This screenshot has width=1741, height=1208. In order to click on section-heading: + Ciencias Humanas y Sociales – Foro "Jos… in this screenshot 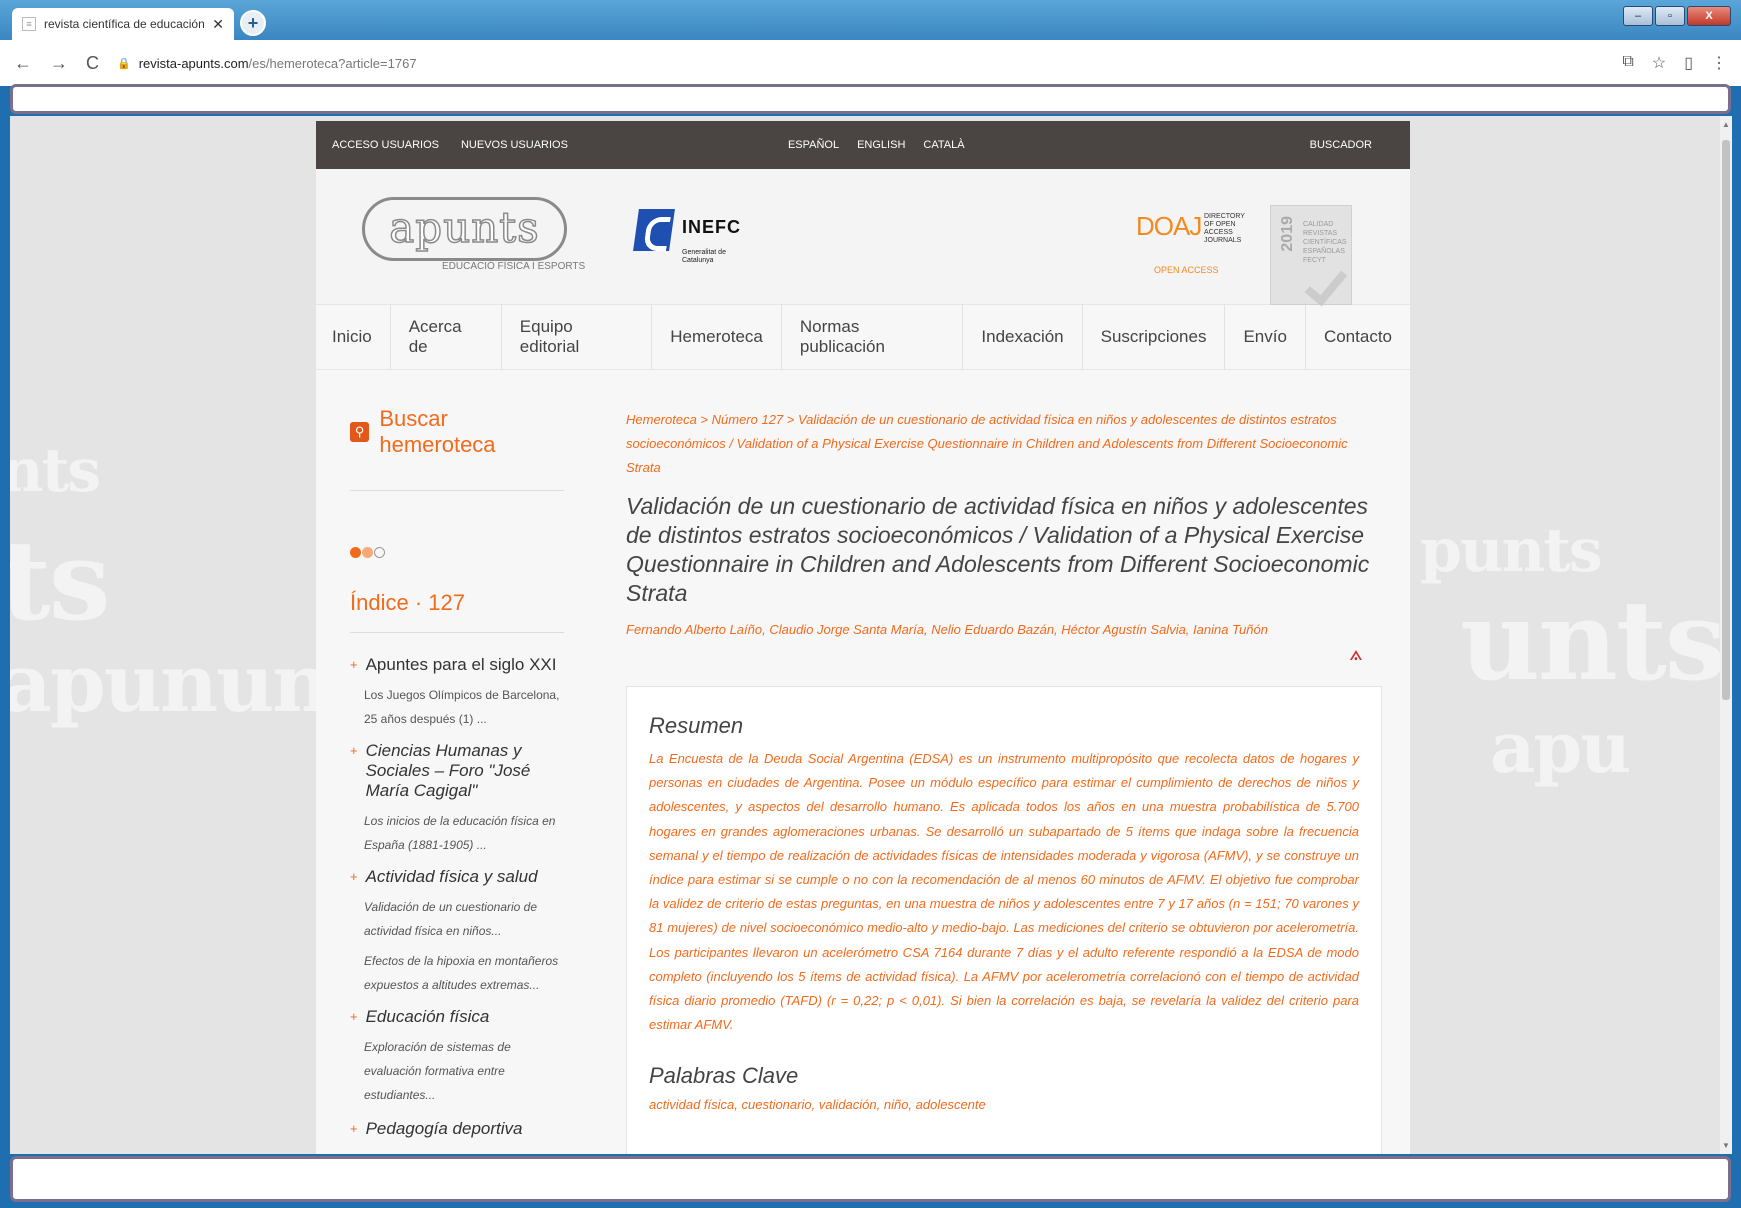, I will do `click(457, 771)`.